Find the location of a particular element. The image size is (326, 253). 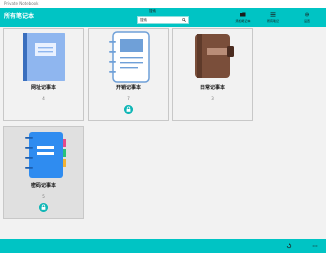

notebook-card: 日常记事本 3 is located at coordinates (212, 74).